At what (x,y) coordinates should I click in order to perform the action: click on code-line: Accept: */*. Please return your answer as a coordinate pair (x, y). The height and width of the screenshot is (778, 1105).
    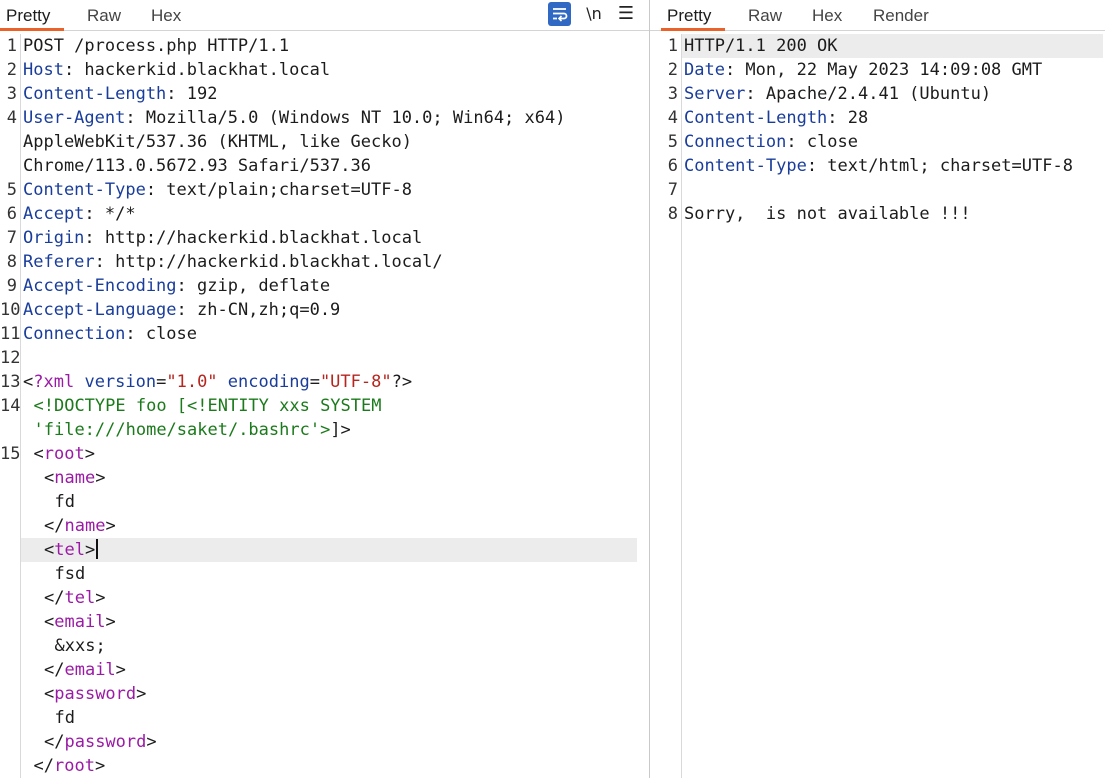
    Looking at the image, I should click on (79, 214).